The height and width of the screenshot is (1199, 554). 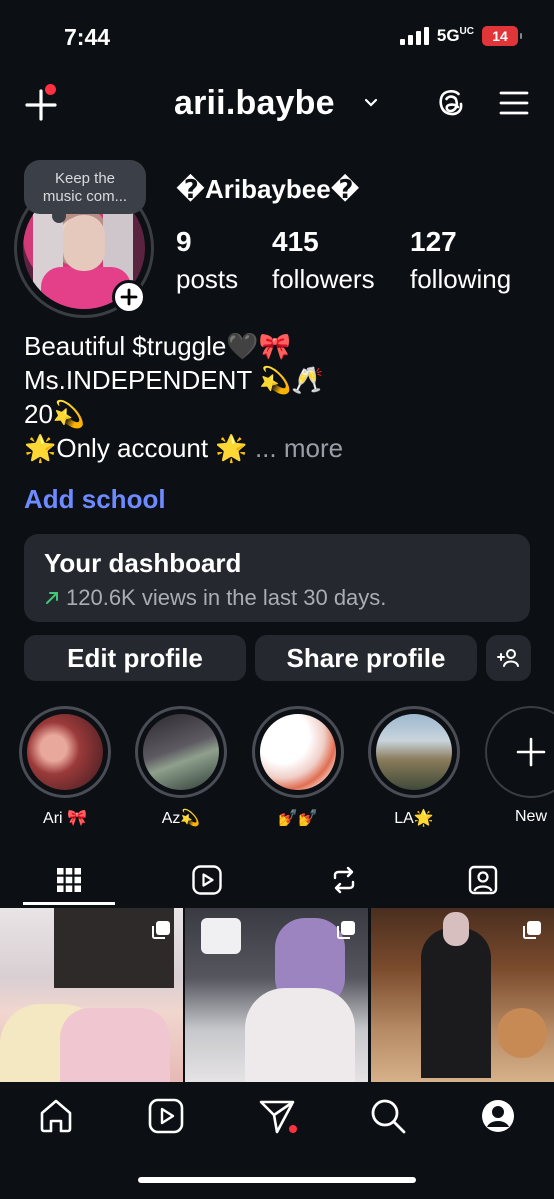 I want to click on highlight-label: Az💫, so click(x=181, y=818).